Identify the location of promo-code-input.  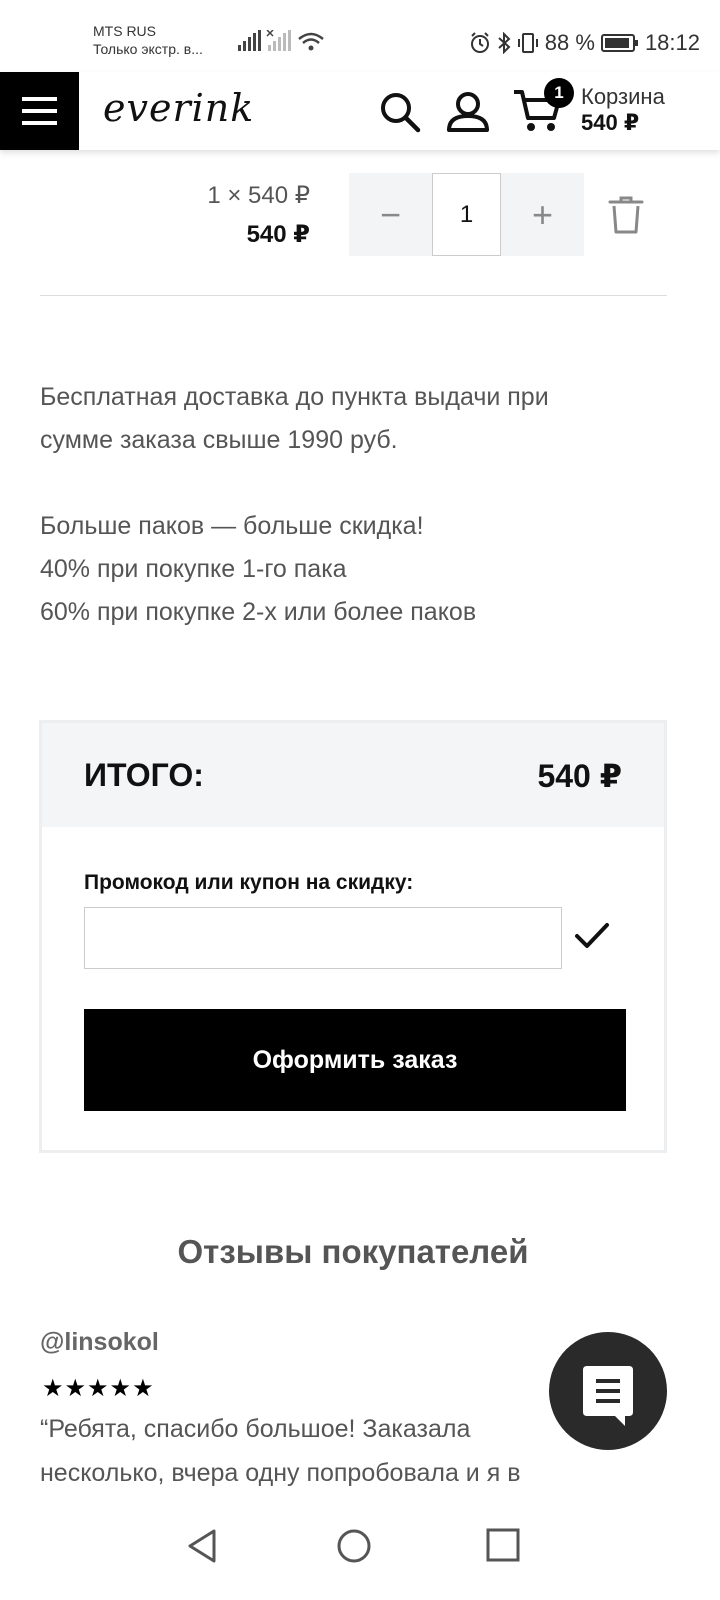
(323, 938).